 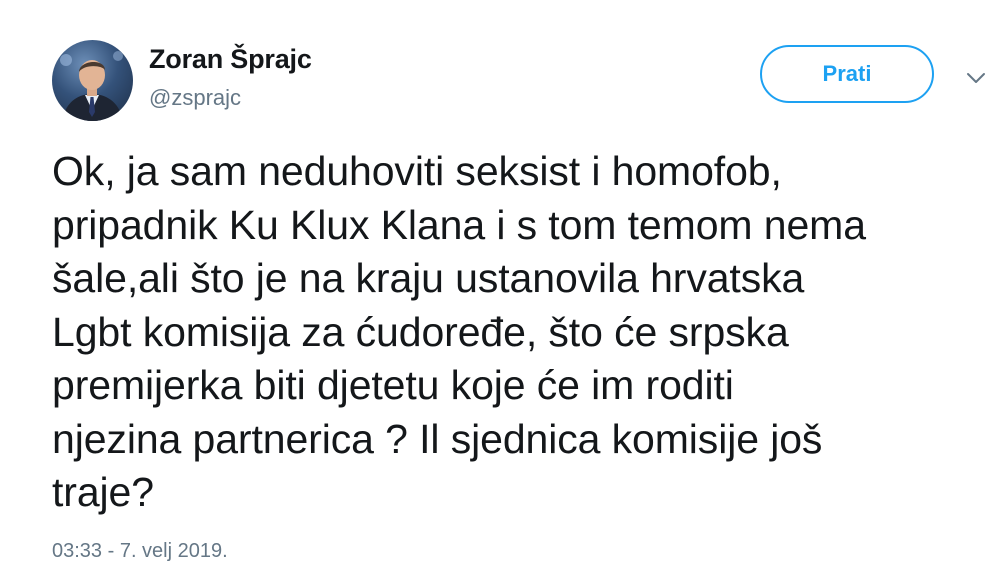 I want to click on chevron-down-icon, so click(x=976, y=78).